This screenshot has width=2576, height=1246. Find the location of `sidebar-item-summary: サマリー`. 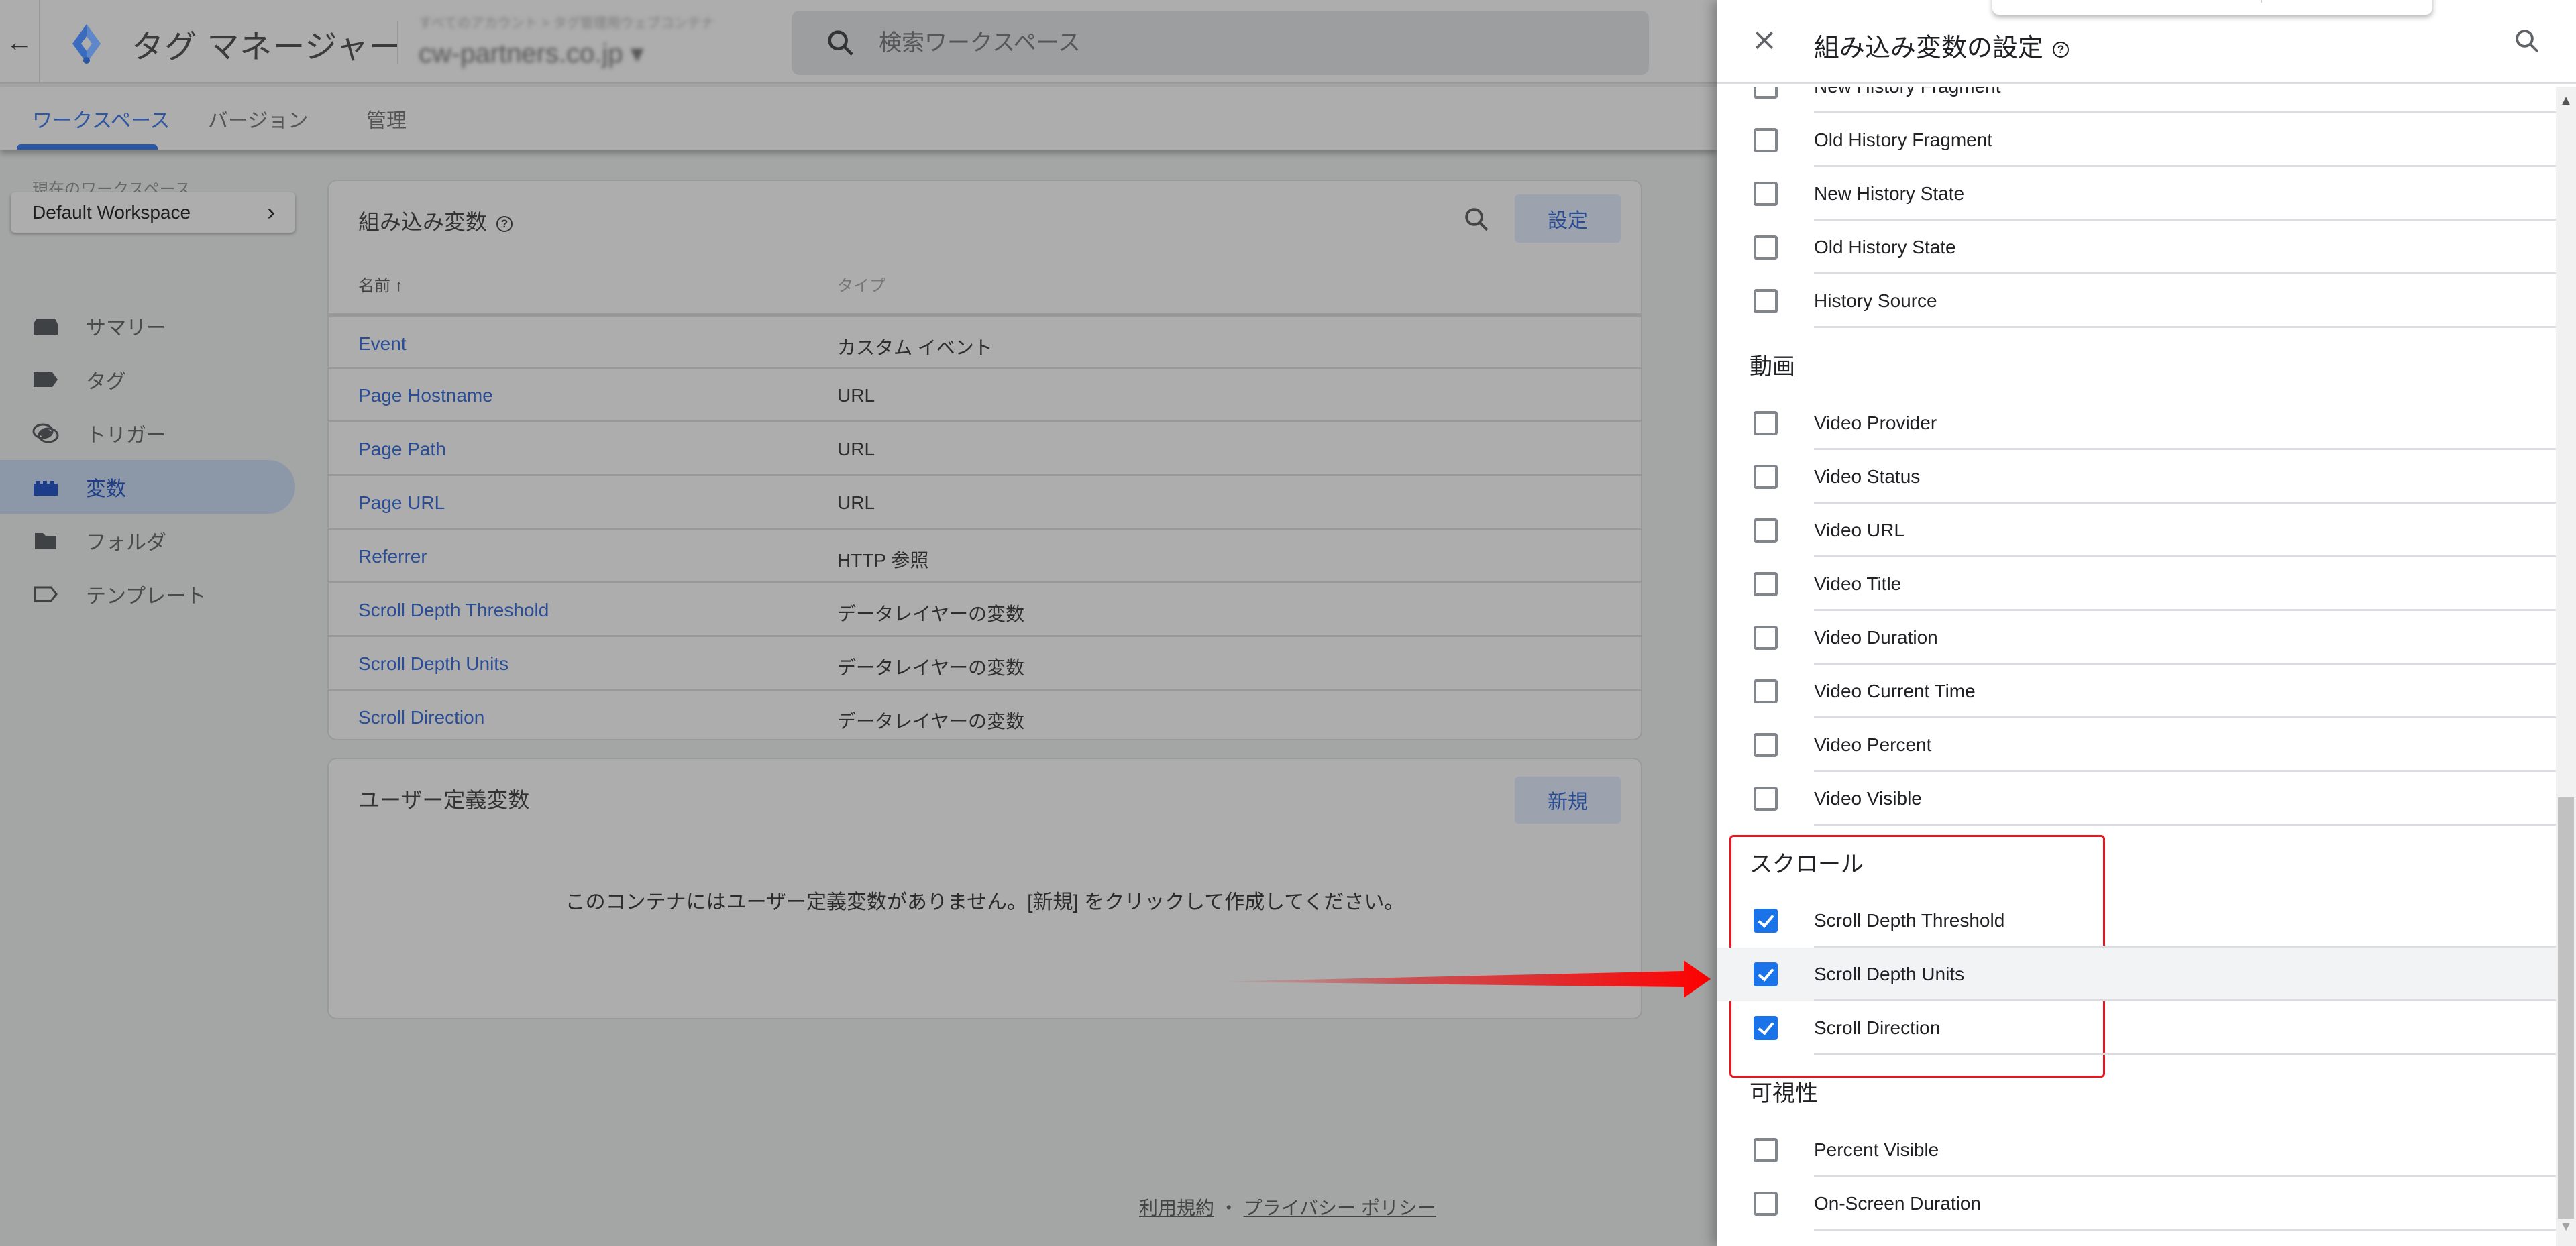

sidebar-item-summary: サマリー is located at coordinates (147, 326).